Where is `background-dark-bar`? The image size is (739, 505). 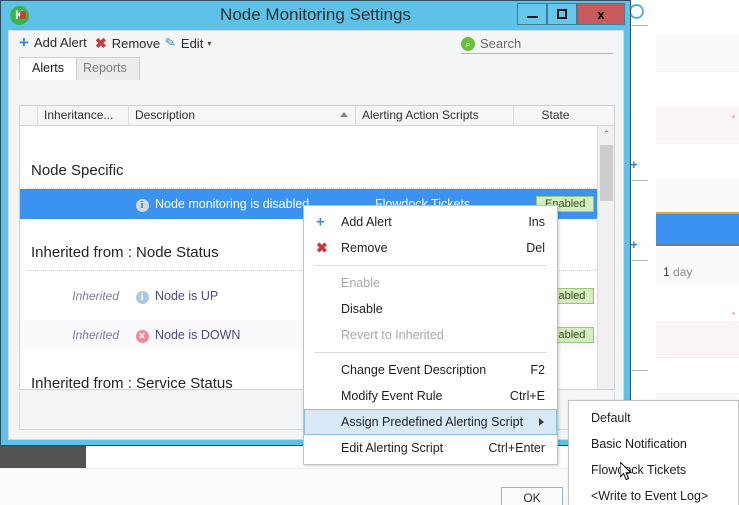
background-dark-bar is located at coordinates (43, 455).